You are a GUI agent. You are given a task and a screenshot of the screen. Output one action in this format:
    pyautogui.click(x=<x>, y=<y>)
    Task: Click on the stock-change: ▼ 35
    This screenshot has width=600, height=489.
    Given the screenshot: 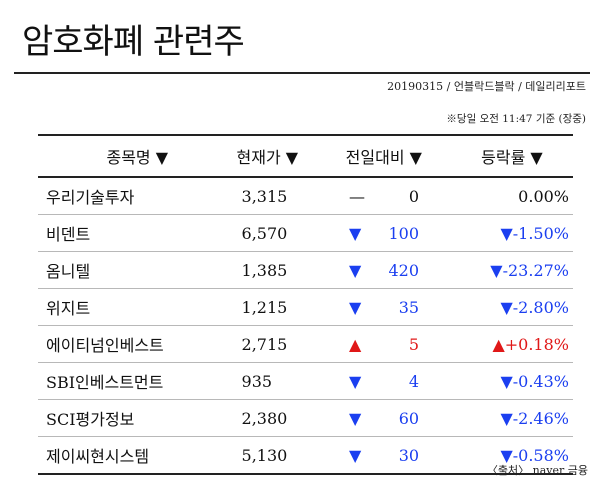 What is the action you would take?
    pyautogui.click(x=403, y=307)
    